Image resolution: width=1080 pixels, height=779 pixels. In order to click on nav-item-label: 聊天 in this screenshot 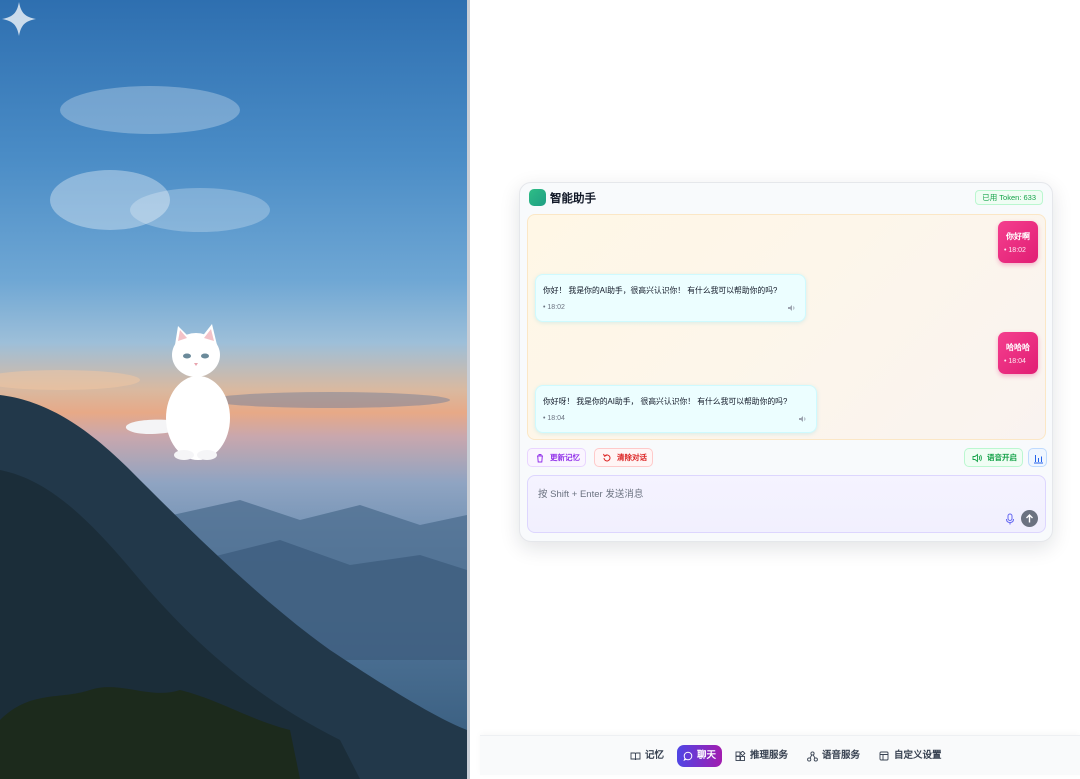, I will do `click(707, 755)`.